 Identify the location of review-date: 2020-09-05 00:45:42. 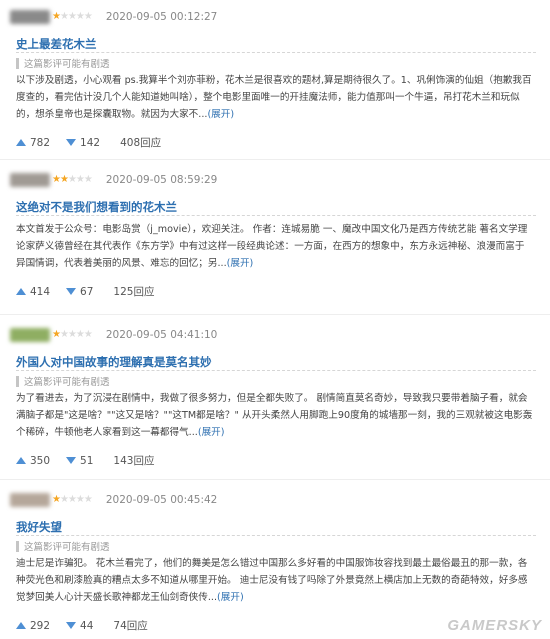
(161, 500).